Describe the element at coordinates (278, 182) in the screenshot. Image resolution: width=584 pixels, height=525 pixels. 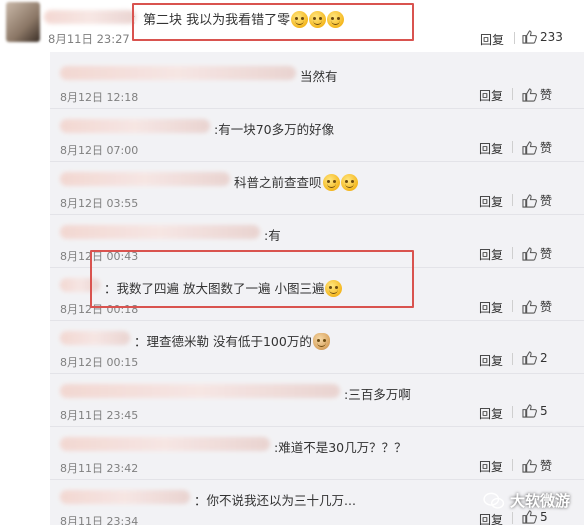
I see `reply-text-label: 科普之前查查呗` at that location.